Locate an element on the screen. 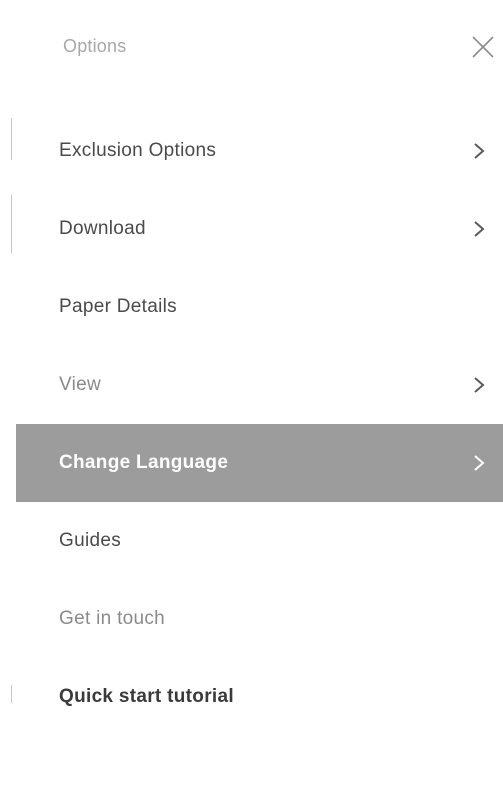  menu-item-label: Paper Details is located at coordinates (118, 306).